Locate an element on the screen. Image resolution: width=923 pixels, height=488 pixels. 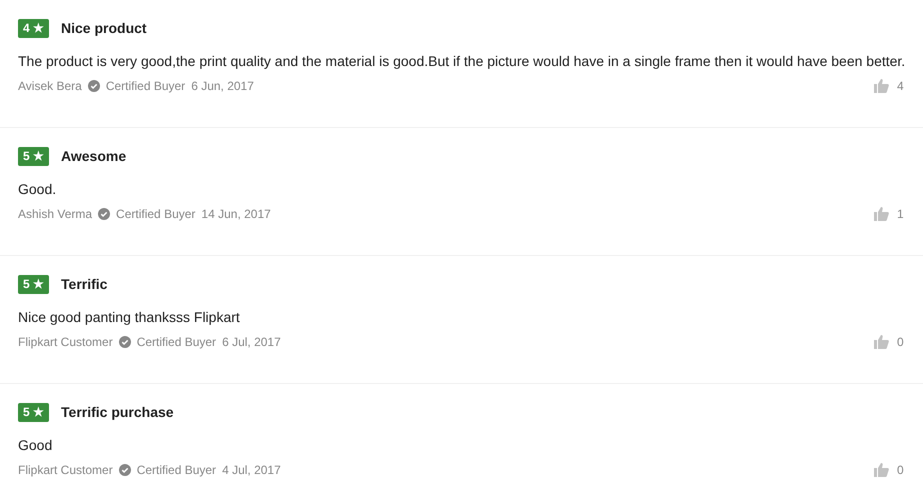
review-title: Nice product is located at coordinates (104, 28).